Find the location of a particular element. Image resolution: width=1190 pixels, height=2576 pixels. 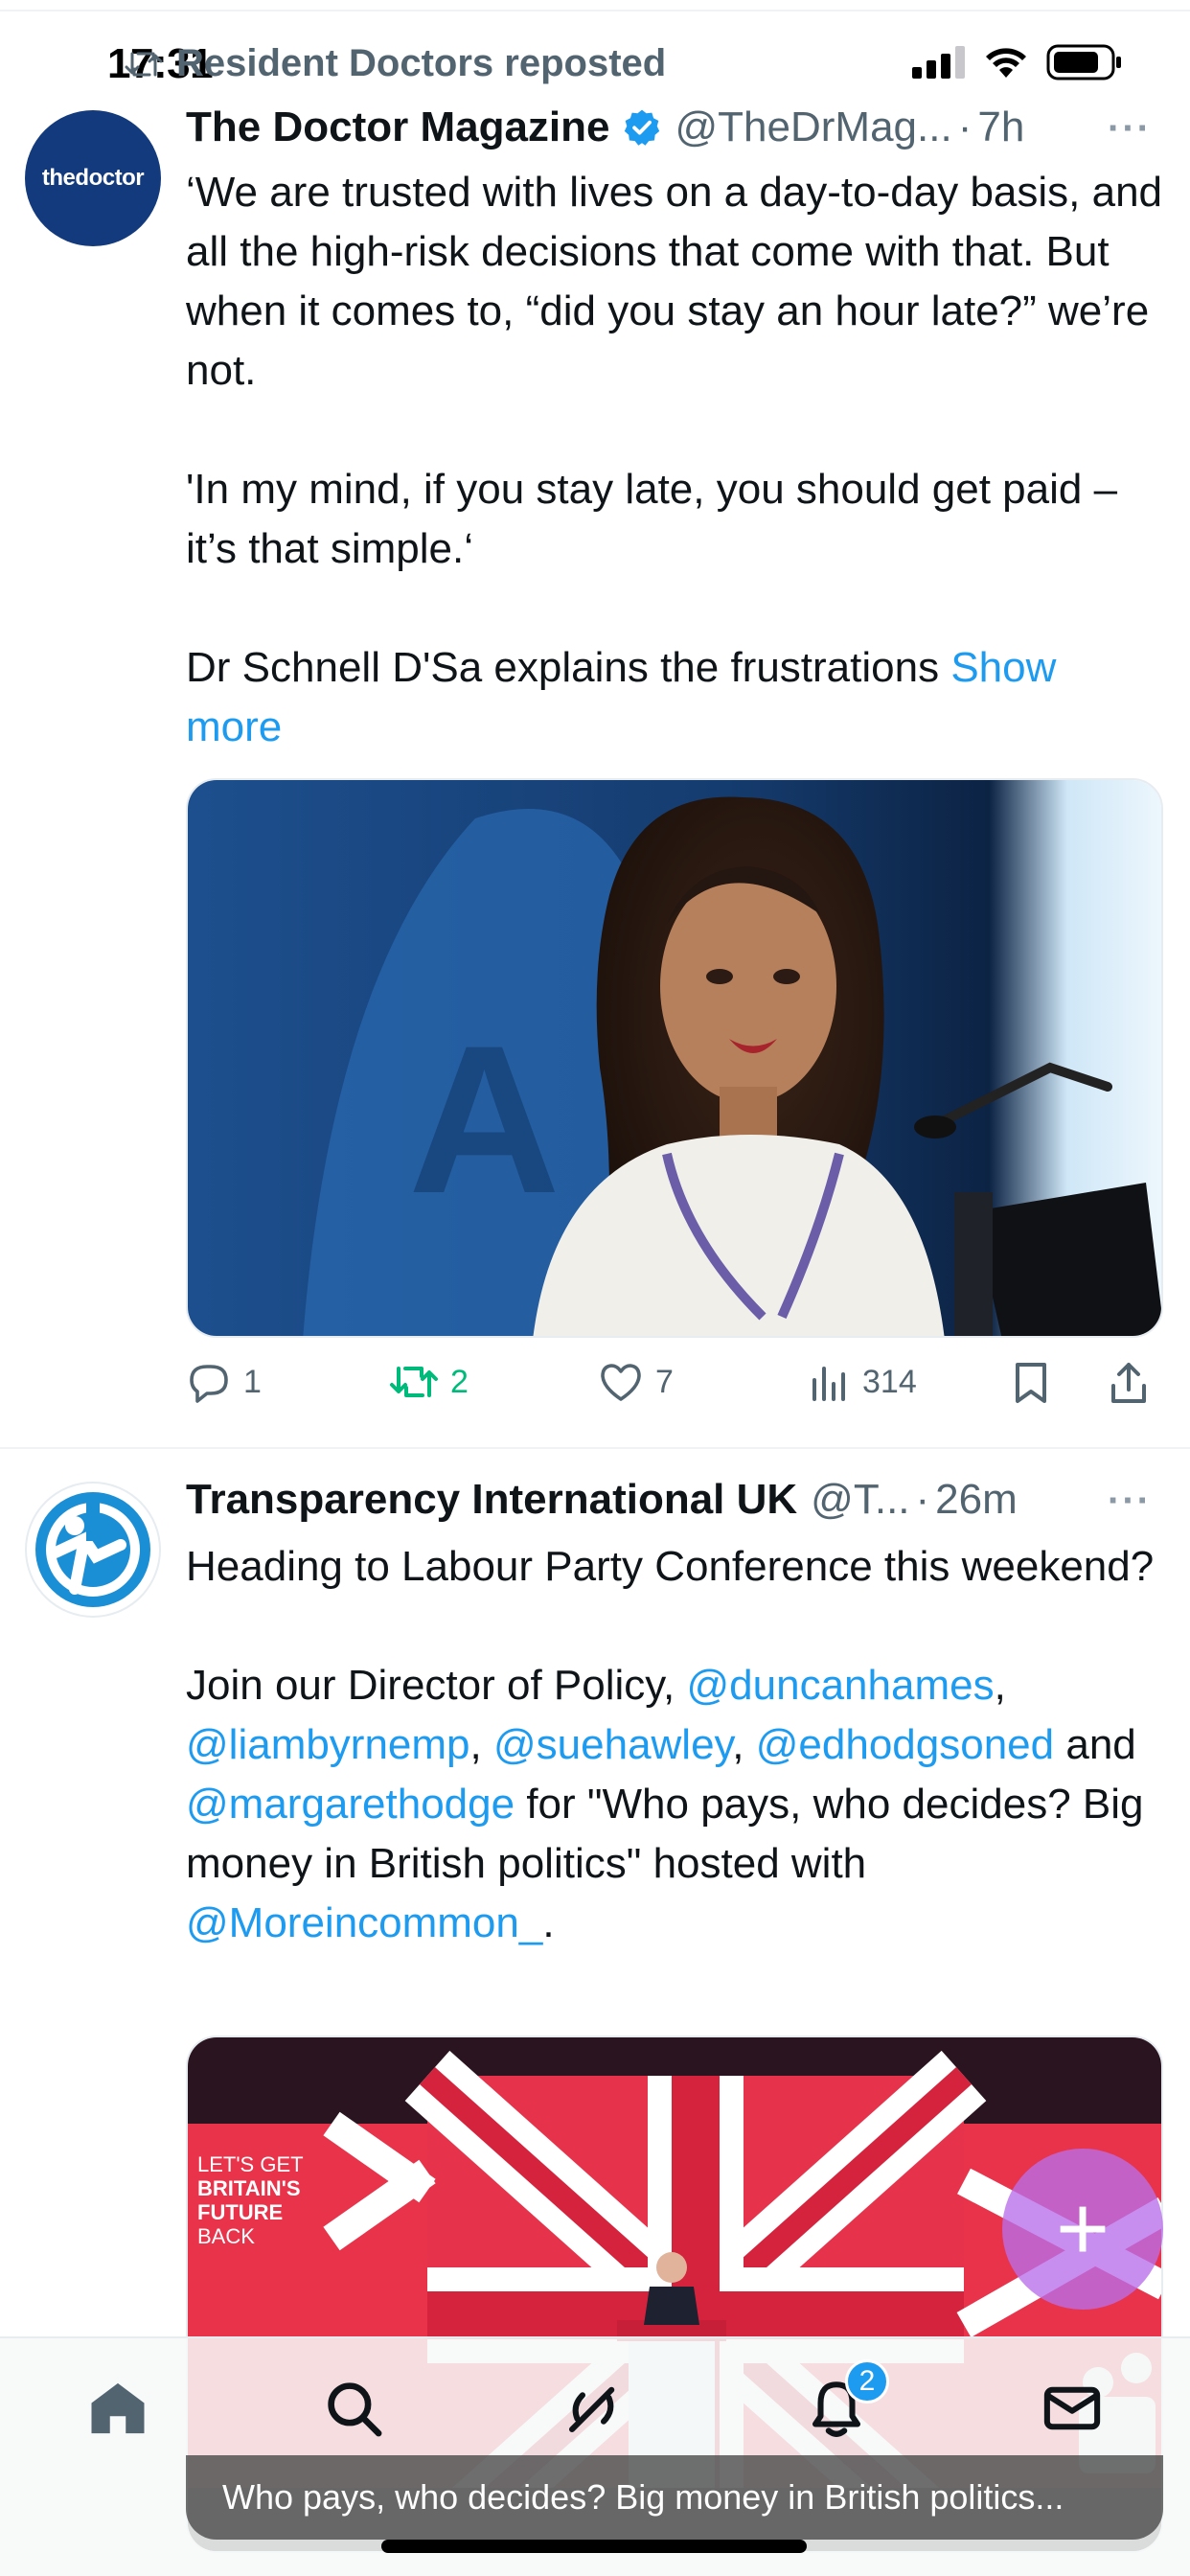

repost-count: 2 is located at coordinates (460, 1381).